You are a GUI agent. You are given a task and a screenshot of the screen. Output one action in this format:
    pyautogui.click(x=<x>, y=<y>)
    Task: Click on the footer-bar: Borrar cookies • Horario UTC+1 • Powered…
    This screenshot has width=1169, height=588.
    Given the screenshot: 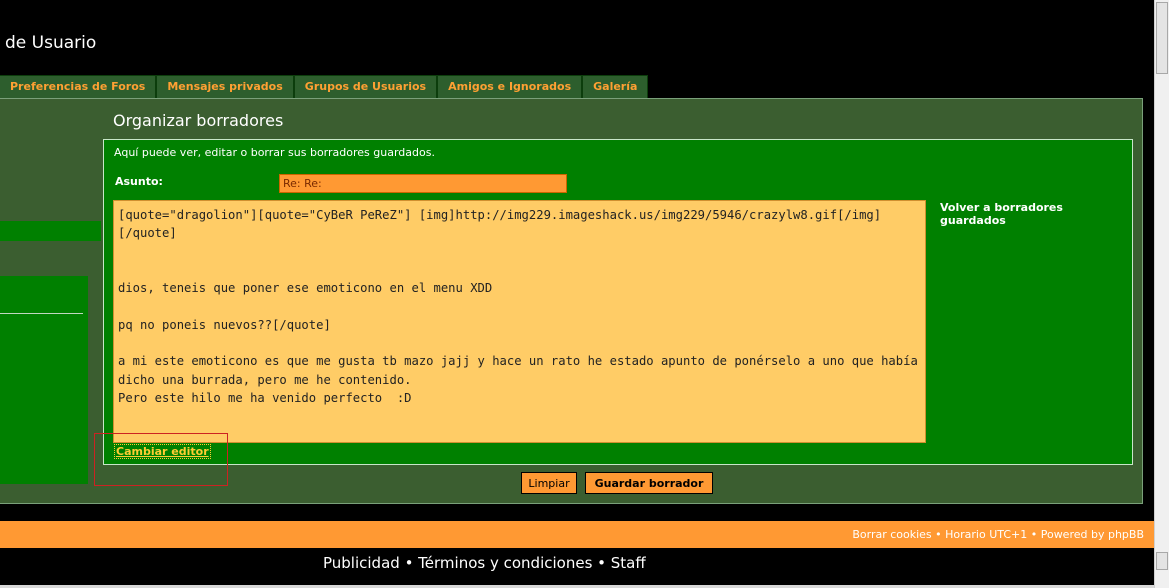 What is the action you would take?
    pyautogui.click(x=577, y=534)
    